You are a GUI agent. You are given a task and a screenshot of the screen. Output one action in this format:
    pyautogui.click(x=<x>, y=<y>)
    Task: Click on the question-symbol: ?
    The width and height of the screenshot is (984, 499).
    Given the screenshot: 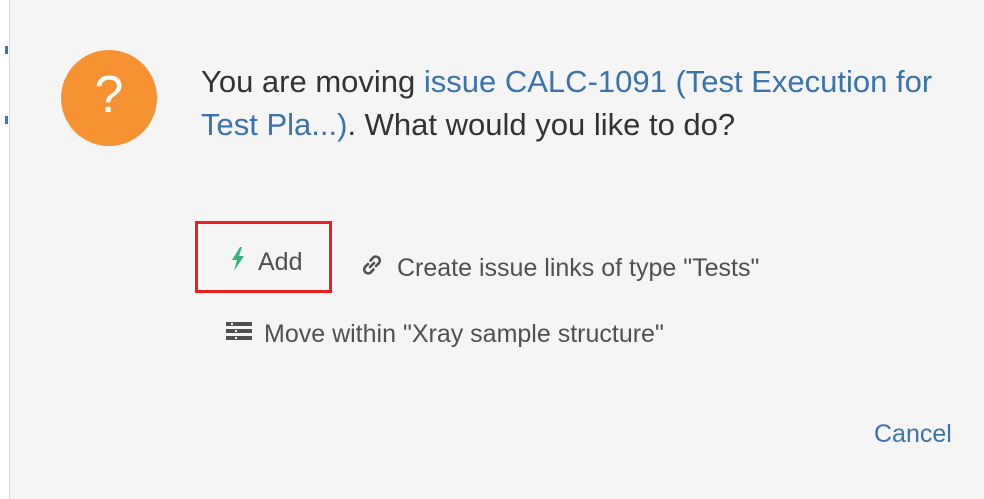 What is the action you would take?
    pyautogui.click(x=109, y=95)
    